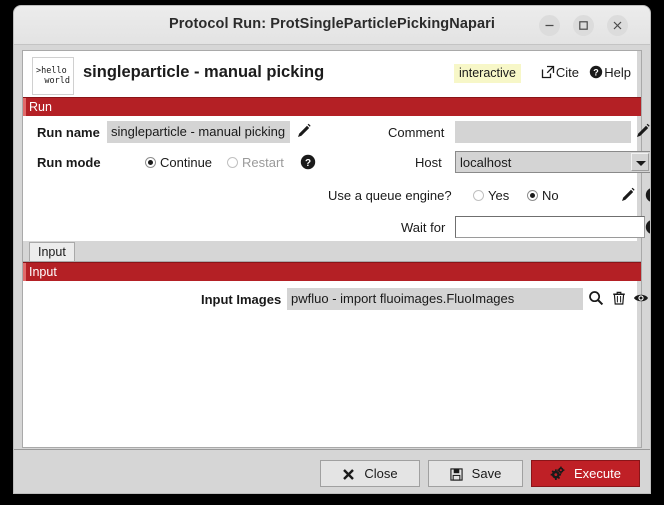 This screenshot has width=664, height=505. What do you see at coordinates (68, 132) in the screenshot?
I see `run-name-label: Run name` at bounding box center [68, 132].